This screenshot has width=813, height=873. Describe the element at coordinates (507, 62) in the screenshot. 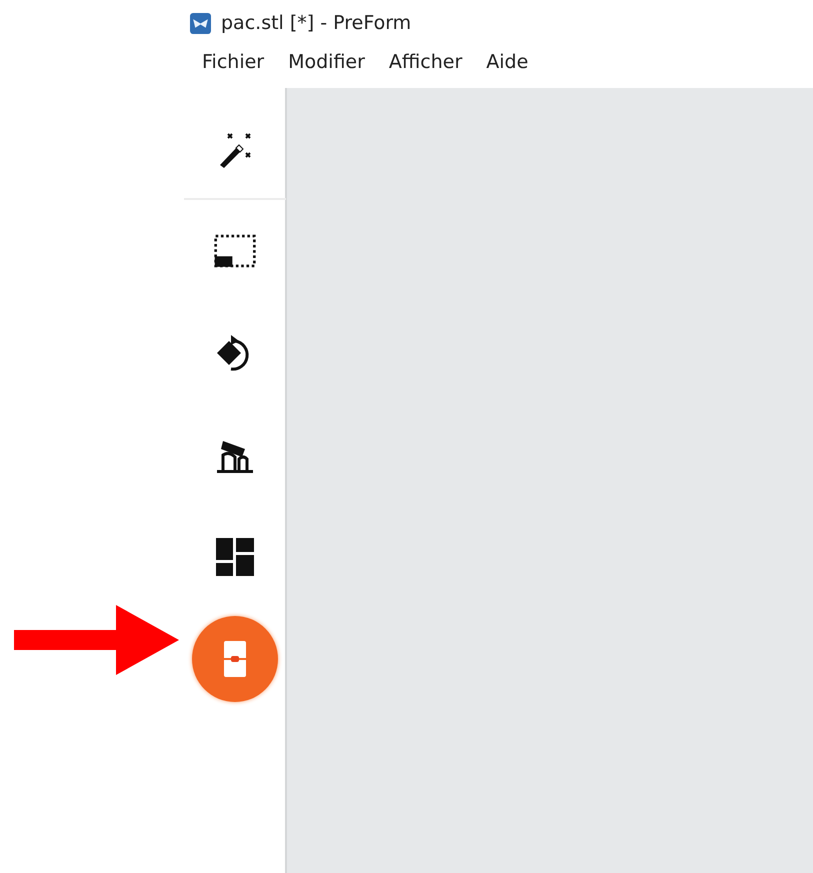

I see `menu-item: Aide` at that location.